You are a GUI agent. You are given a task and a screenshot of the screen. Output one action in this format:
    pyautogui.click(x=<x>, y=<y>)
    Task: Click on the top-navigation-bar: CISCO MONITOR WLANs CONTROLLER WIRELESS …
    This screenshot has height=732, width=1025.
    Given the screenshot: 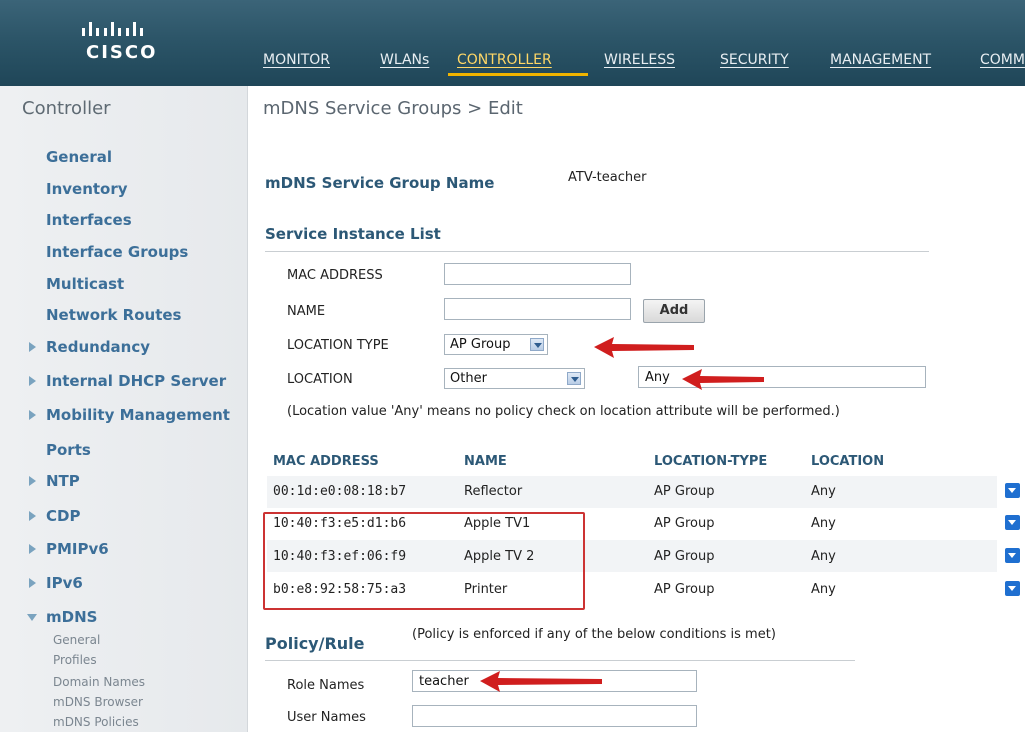 What is the action you would take?
    pyautogui.click(x=512, y=43)
    